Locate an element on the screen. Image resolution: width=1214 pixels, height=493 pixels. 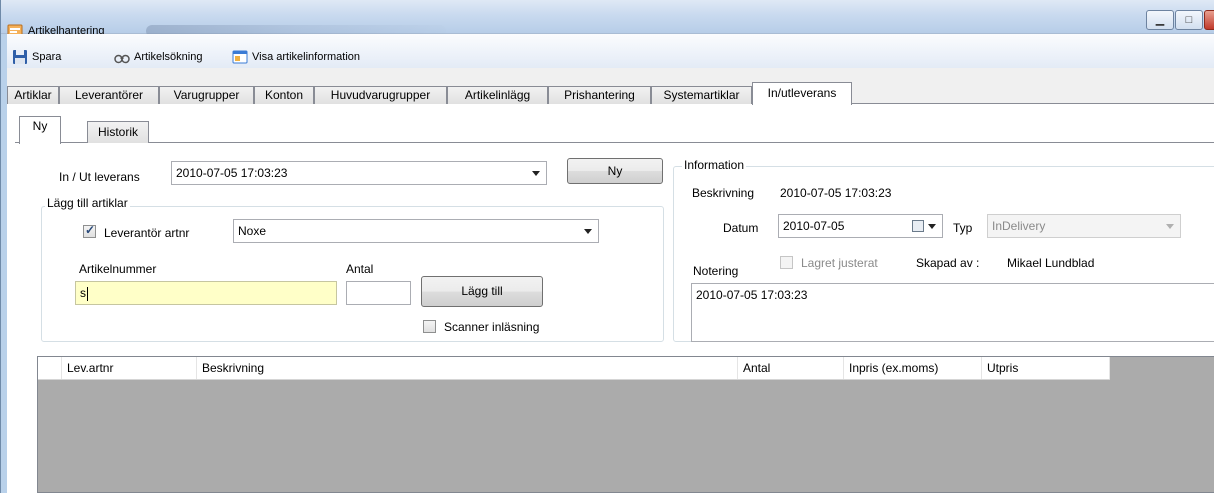
tab-artiklar: Artiklar is located at coordinates (33, 95).